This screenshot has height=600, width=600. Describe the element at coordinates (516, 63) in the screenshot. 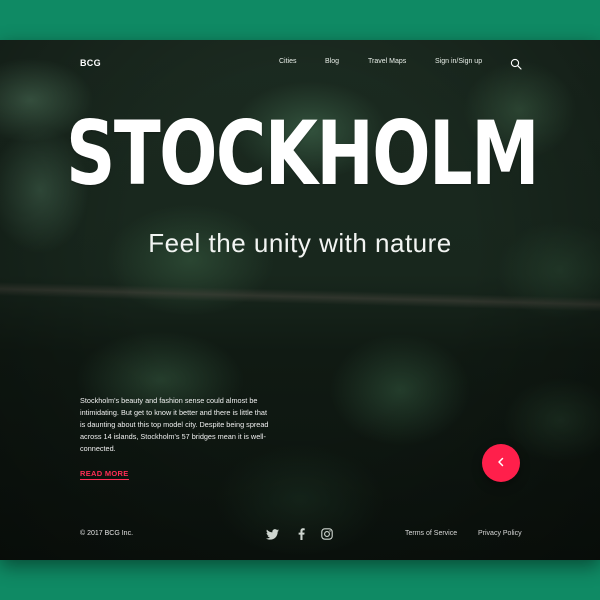

I see `search-icon` at that location.